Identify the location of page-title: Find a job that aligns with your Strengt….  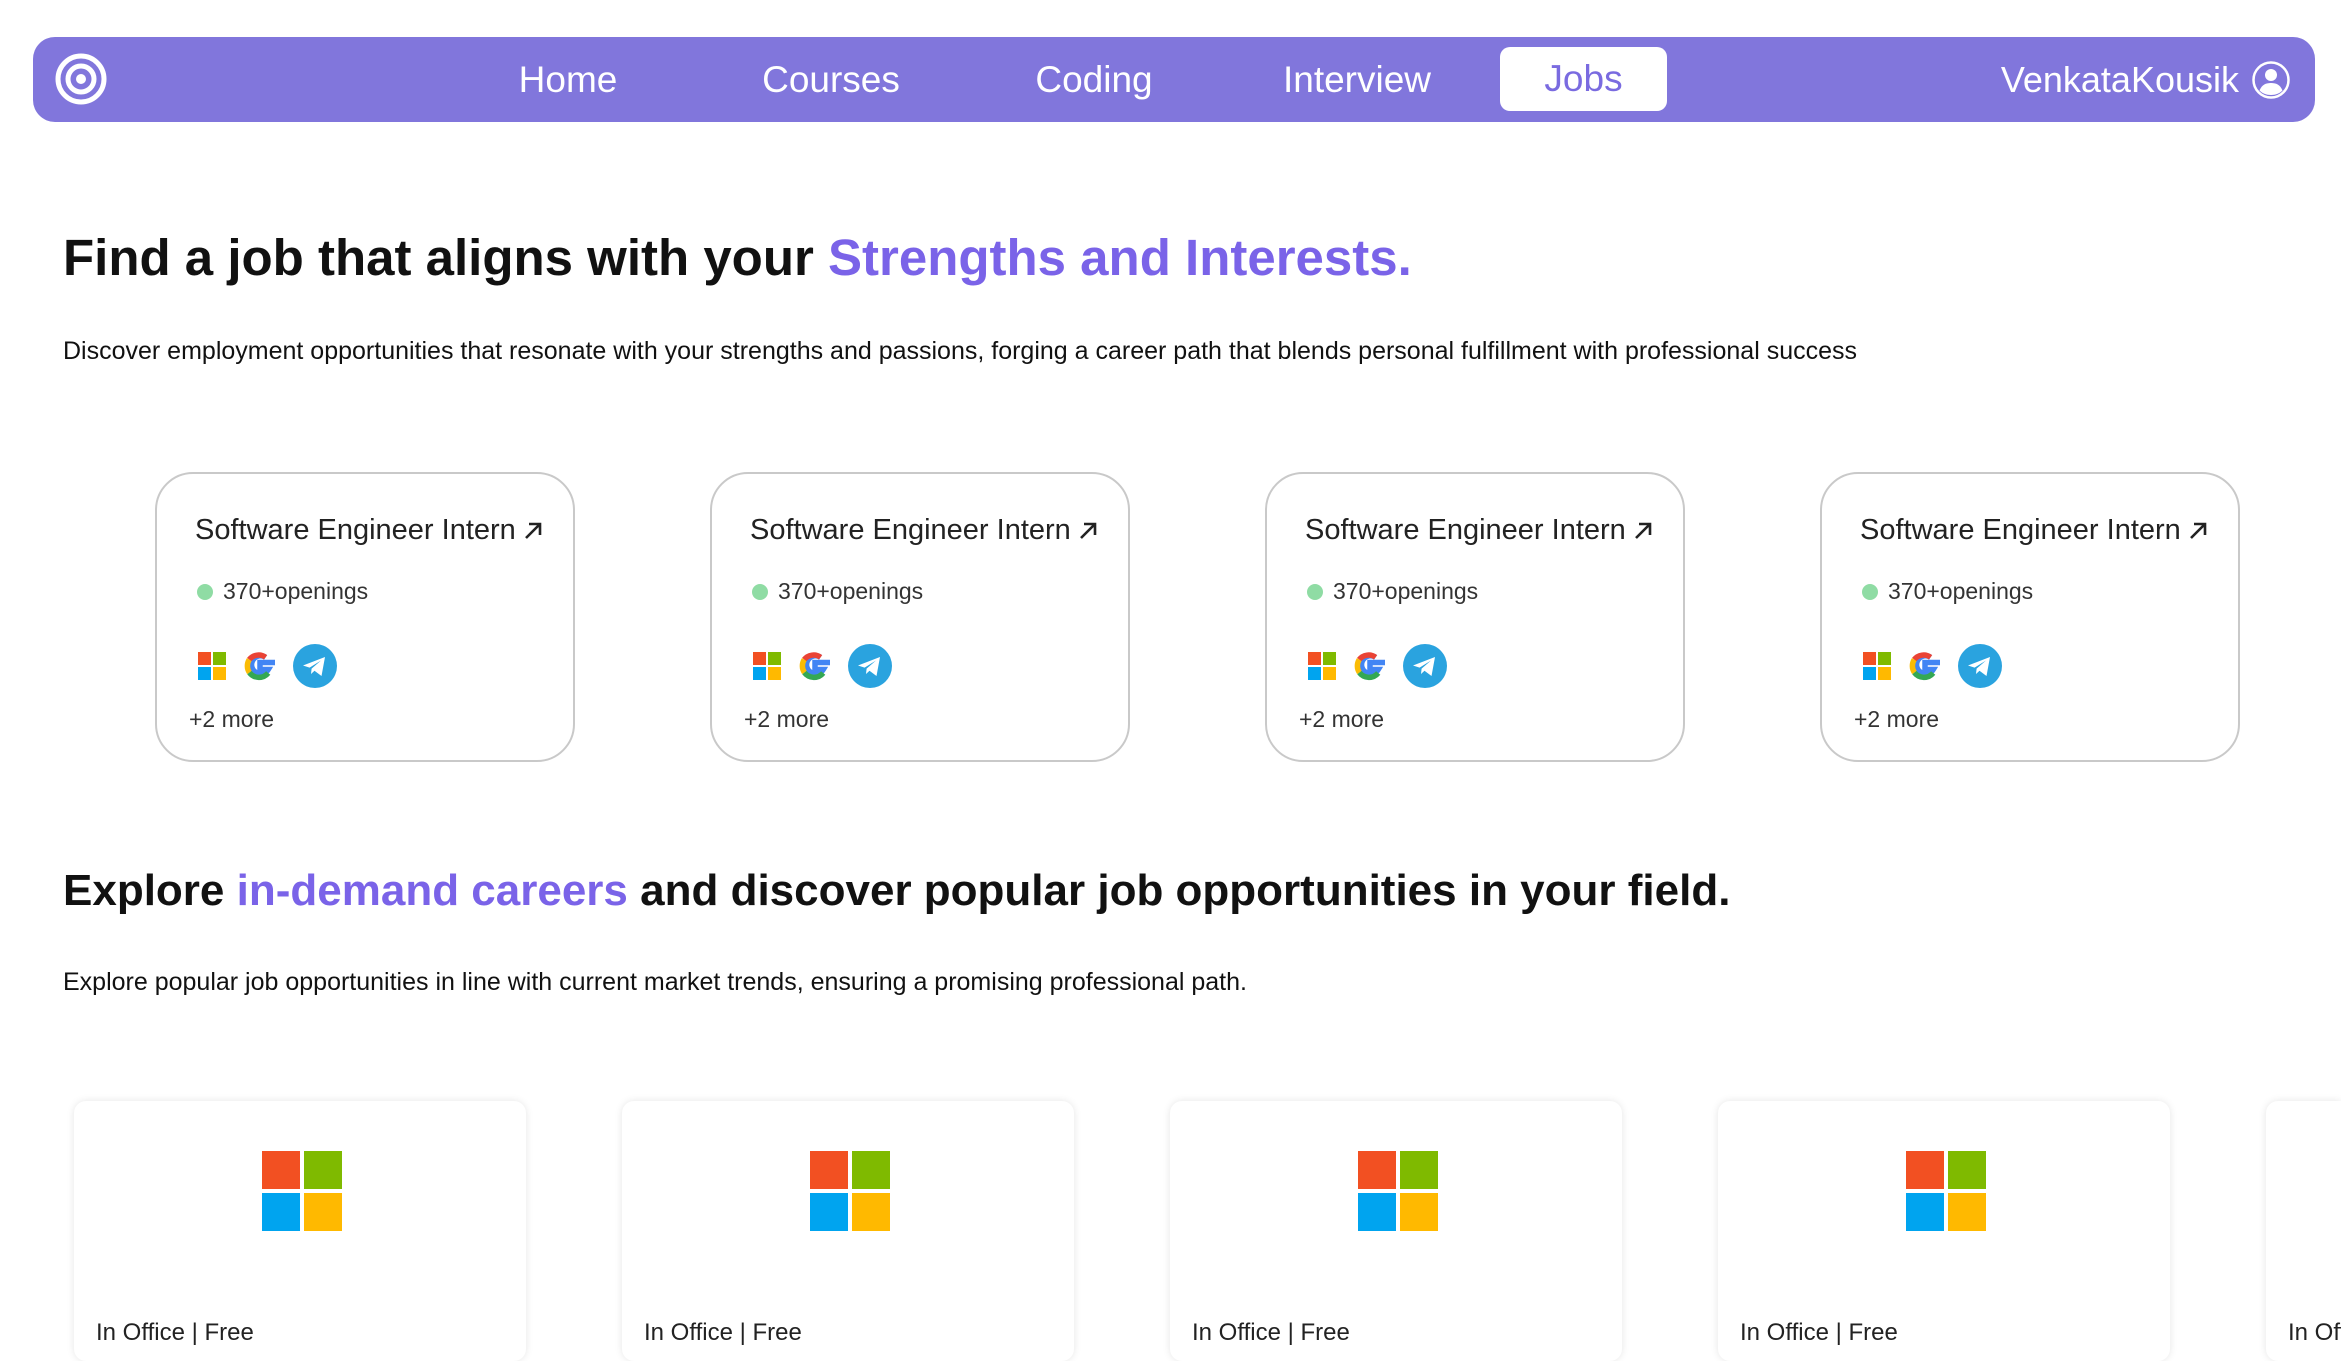
(737, 257).